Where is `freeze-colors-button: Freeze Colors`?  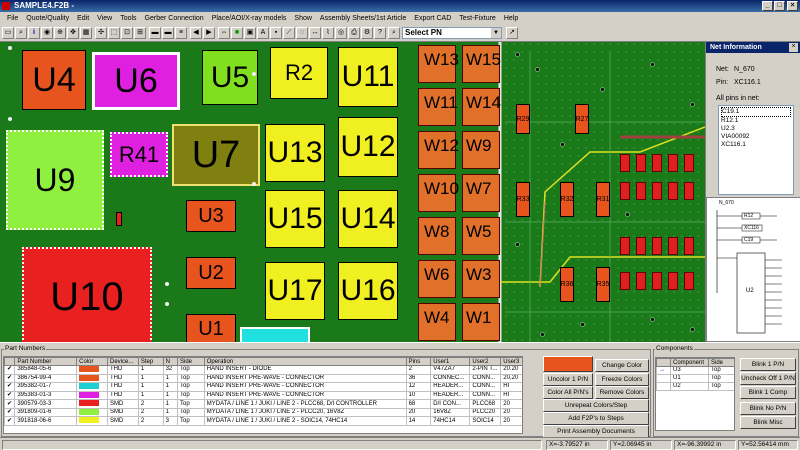 freeze-colors-button: Freeze Colors is located at coordinates (622, 379).